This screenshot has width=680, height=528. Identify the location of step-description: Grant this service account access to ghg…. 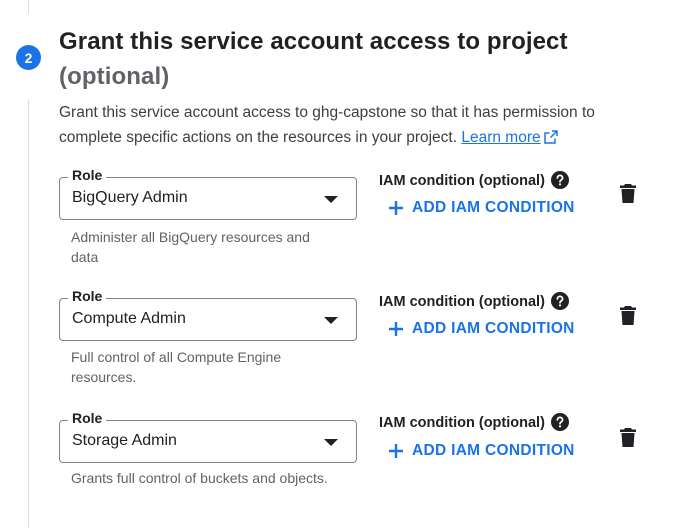
(359, 125).